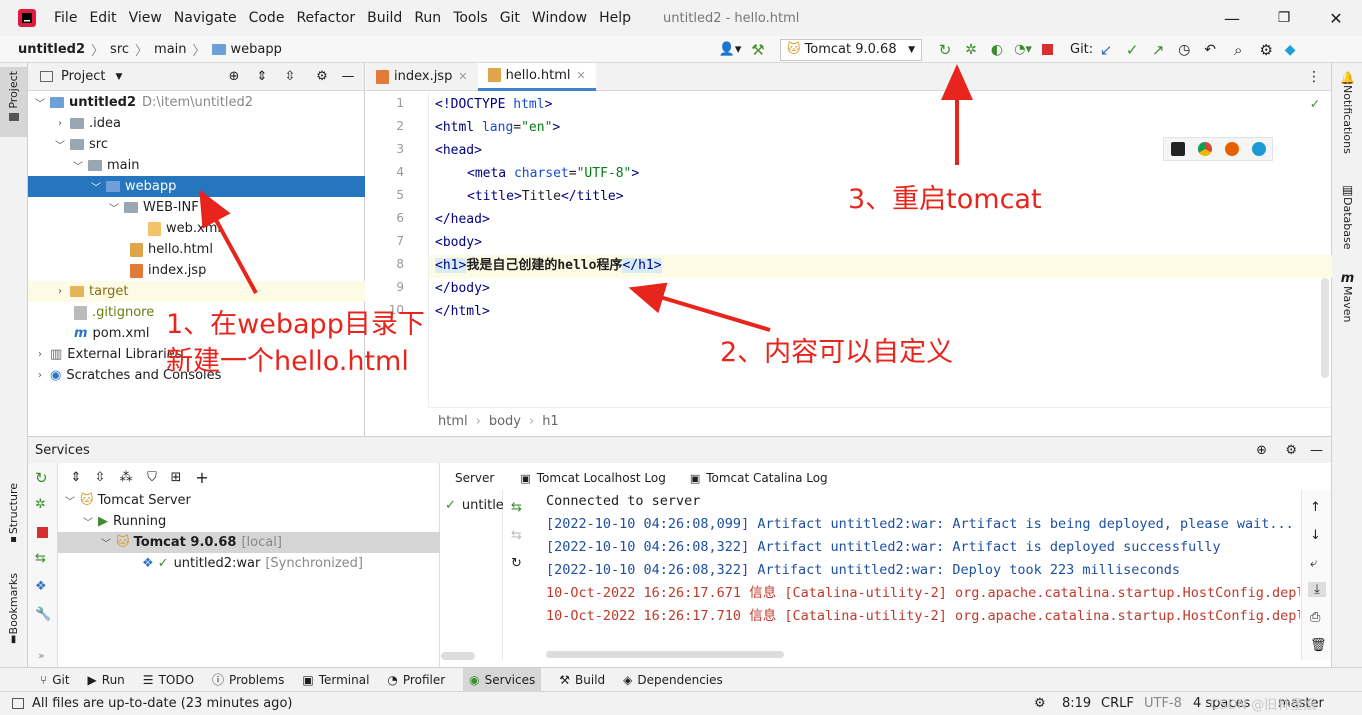 The width and height of the screenshot is (1362, 715). What do you see at coordinates (945, 199) in the screenshot?
I see `annotation-step3: 3、重启tomcat` at bounding box center [945, 199].